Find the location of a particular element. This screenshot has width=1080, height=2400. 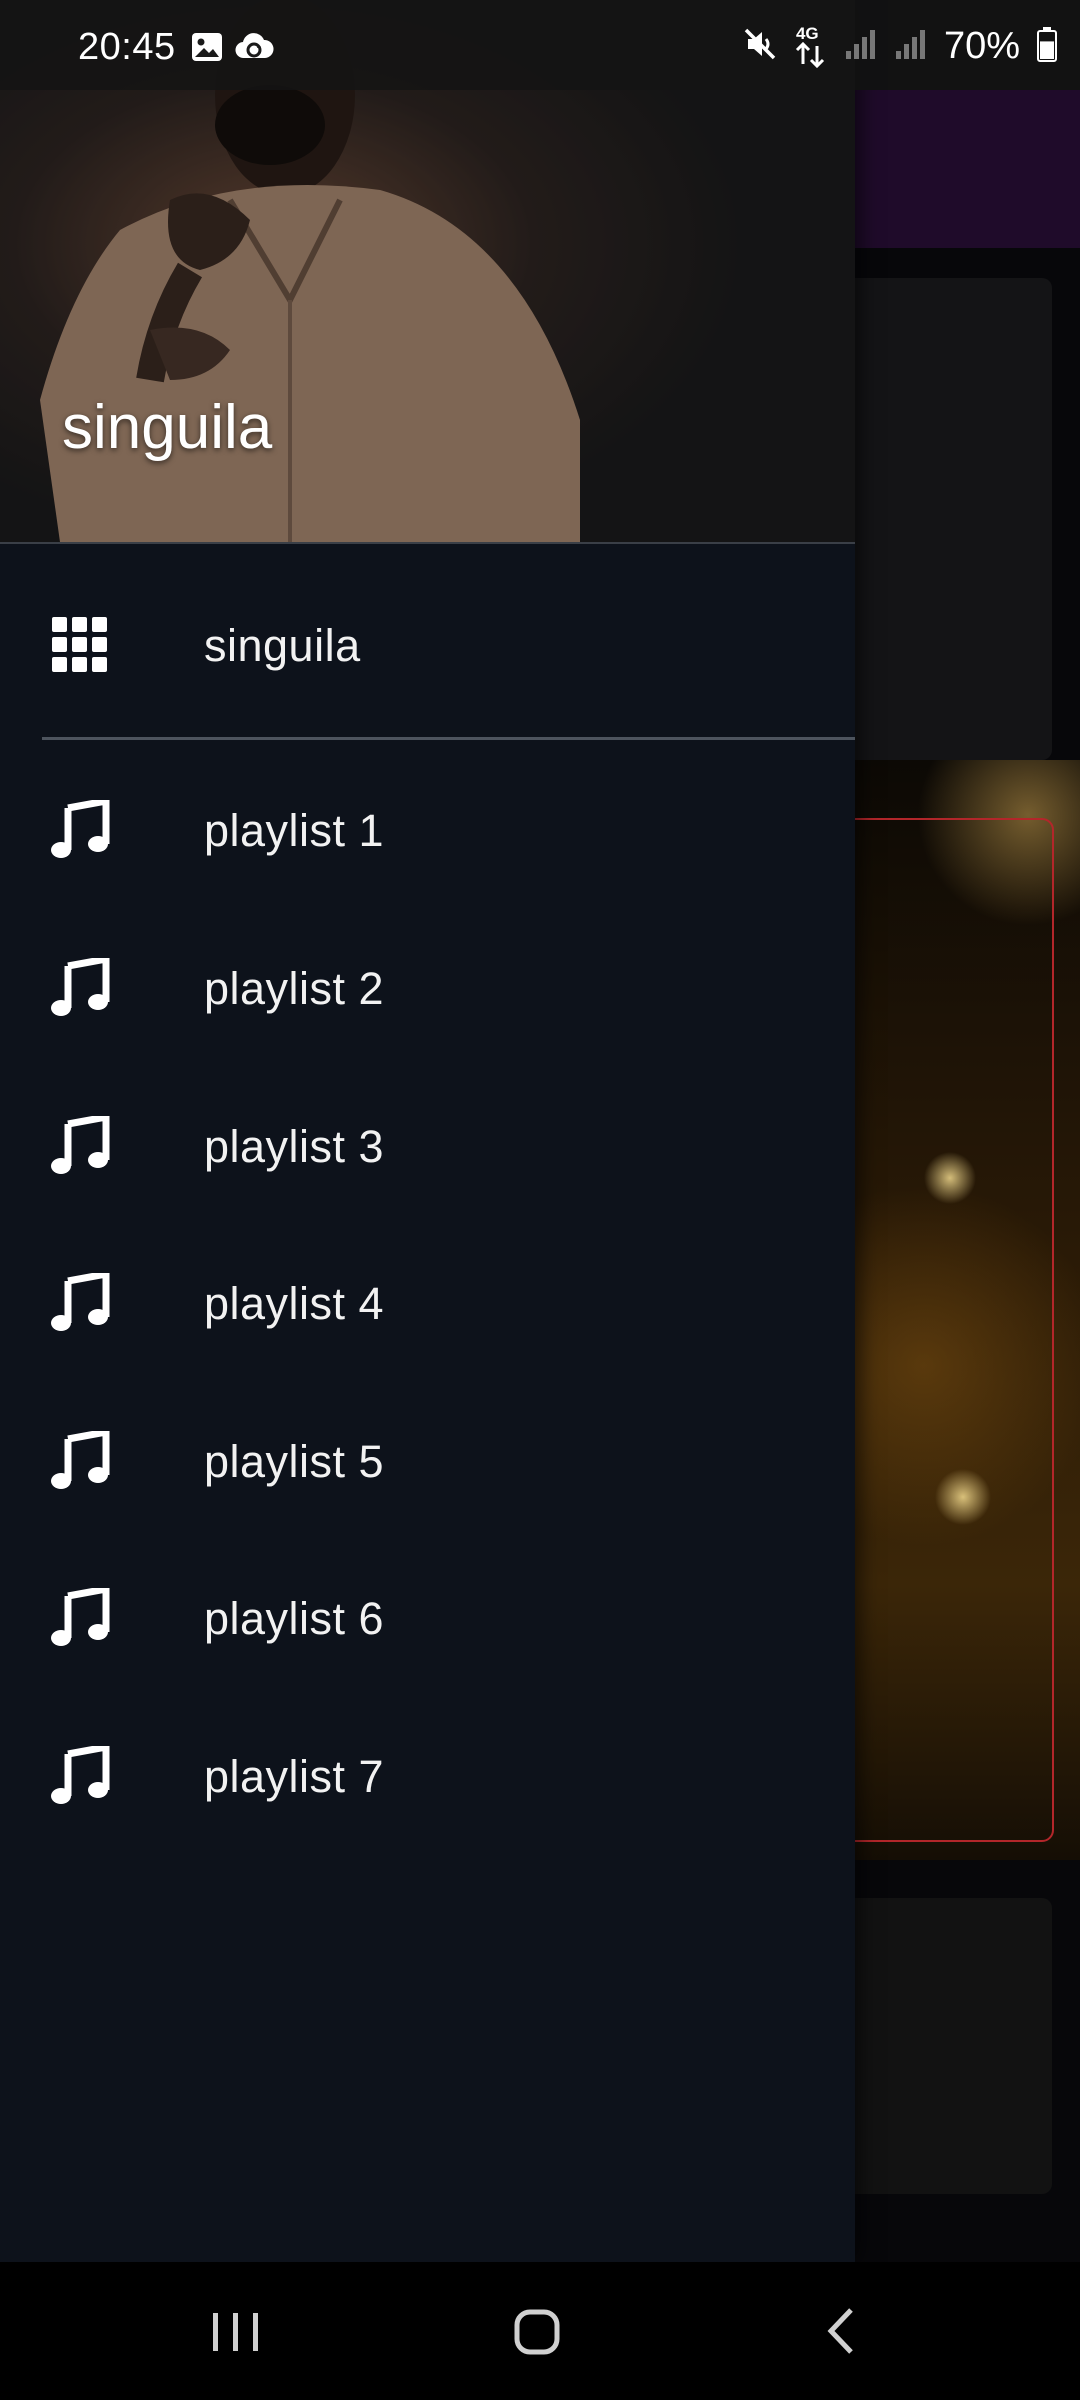

drawer-item-playlist-1: playlist 1 is located at coordinates (427, 830).